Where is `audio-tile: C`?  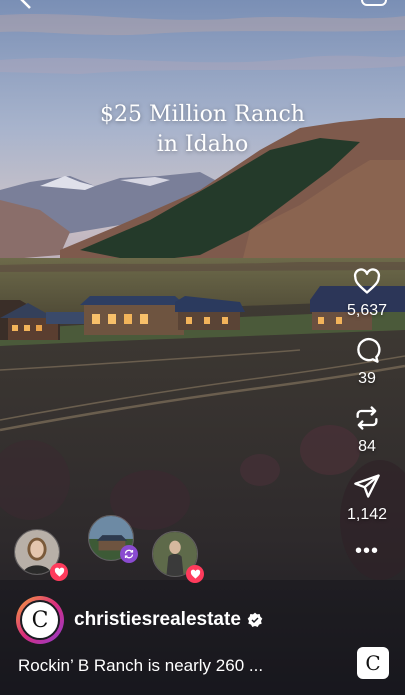 audio-tile: C is located at coordinates (373, 663).